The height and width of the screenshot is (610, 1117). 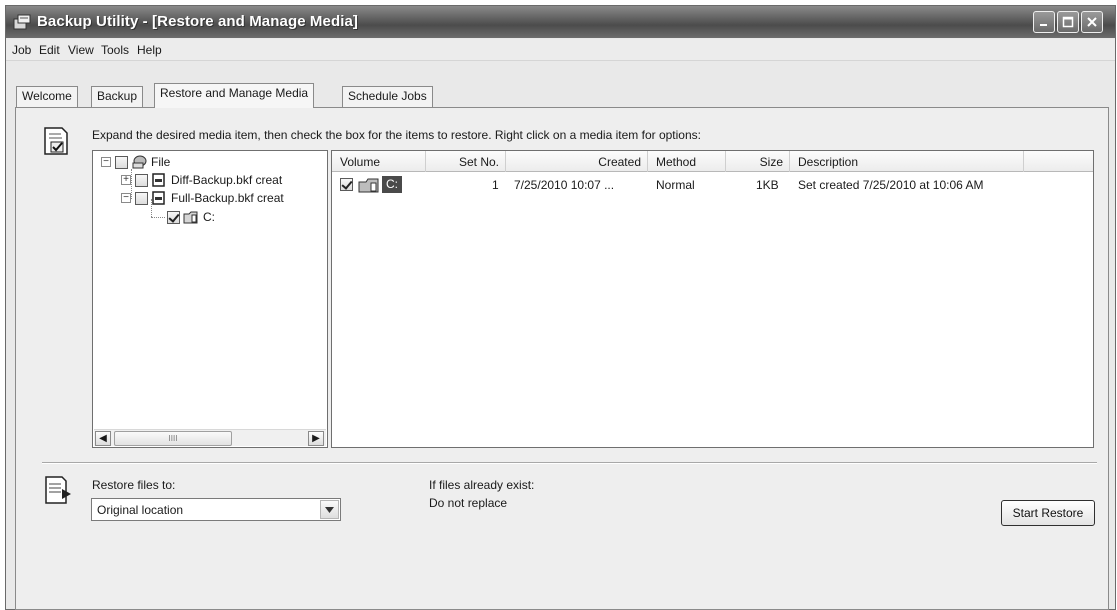 I want to click on expand-icon: +, so click(x=126, y=180).